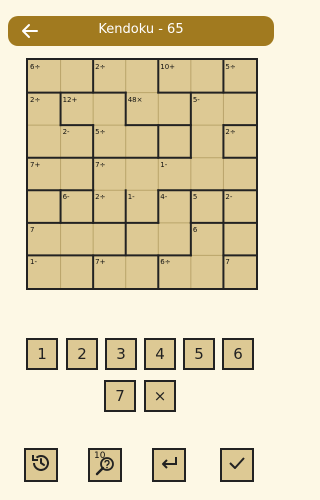 This screenshot has width=320, height=500. I want to click on cage-clue: 12+, so click(70, 99).